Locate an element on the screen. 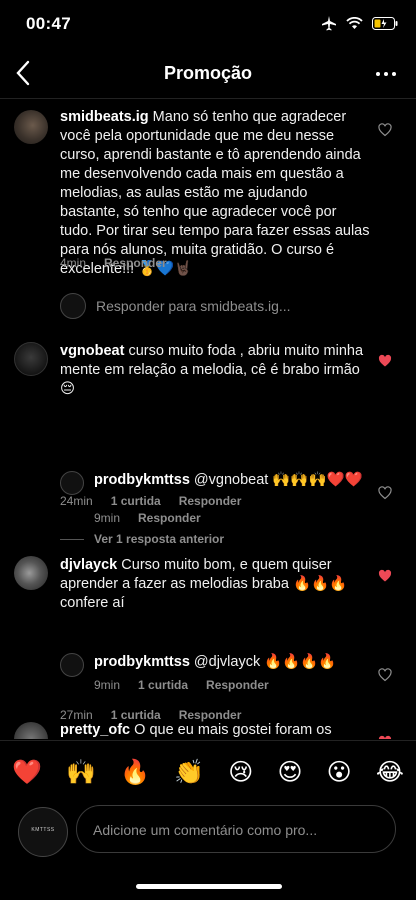  page-title: Promoção is located at coordinates (208, 73).